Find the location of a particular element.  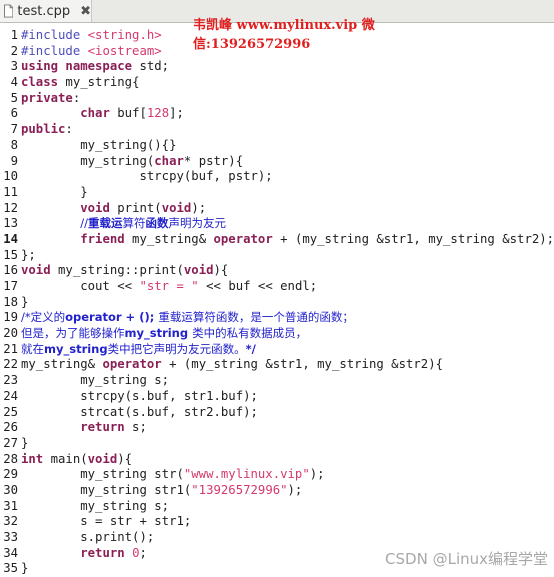

code-token: s.print(); is located at coordinates (88, 537).